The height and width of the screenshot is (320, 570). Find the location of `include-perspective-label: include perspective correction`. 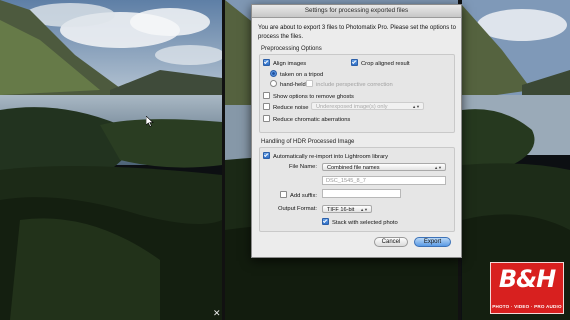

include-perspective-label: include perspective correction is located at coordinates (354, 85).